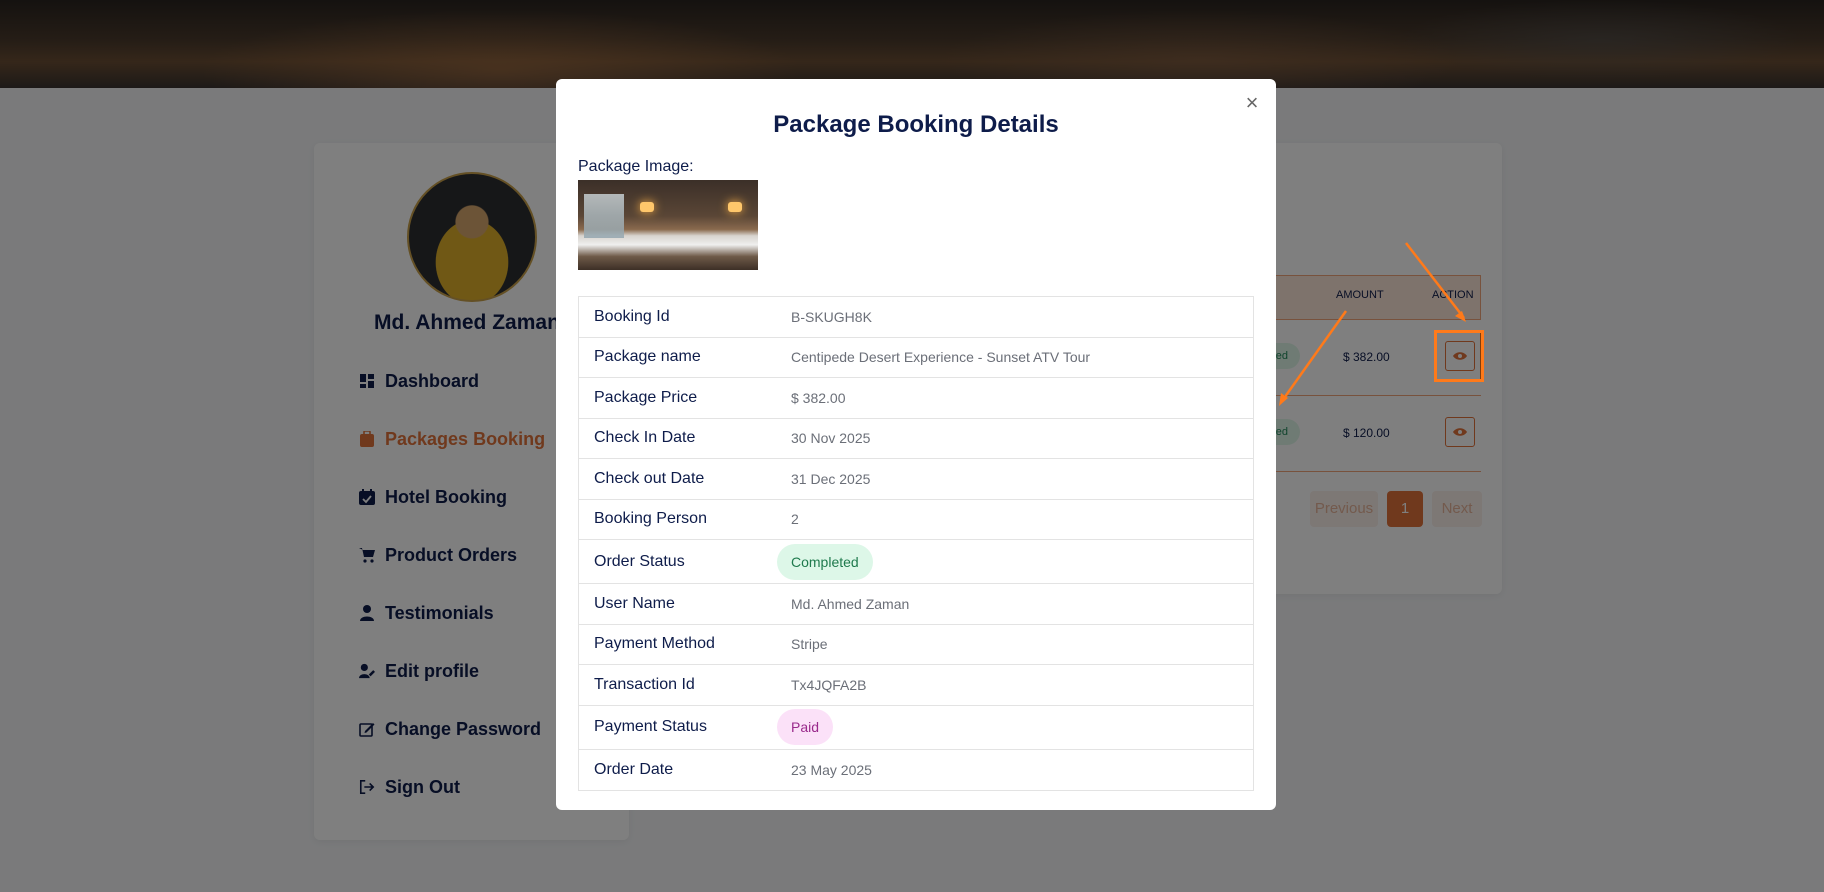 This screenshot has height=892, width=1824. I want to click on detail-value: Stripe, so click(809, 644).